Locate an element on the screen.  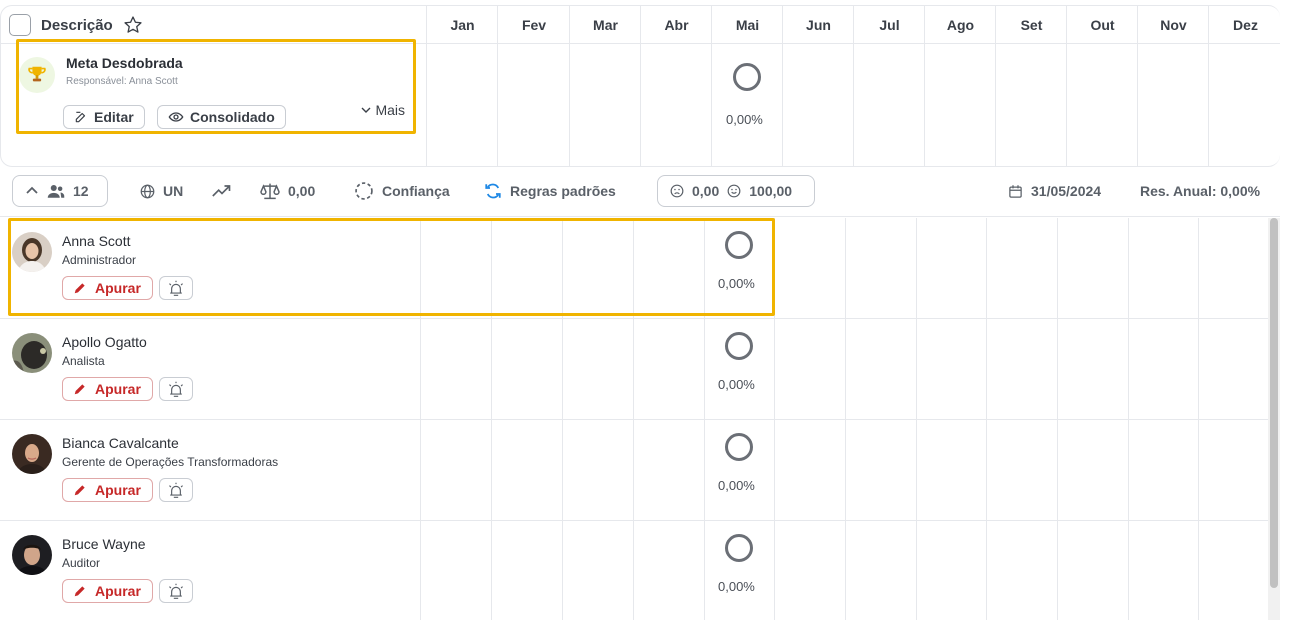
month-label: Abr is located at coordinates (676, 25).